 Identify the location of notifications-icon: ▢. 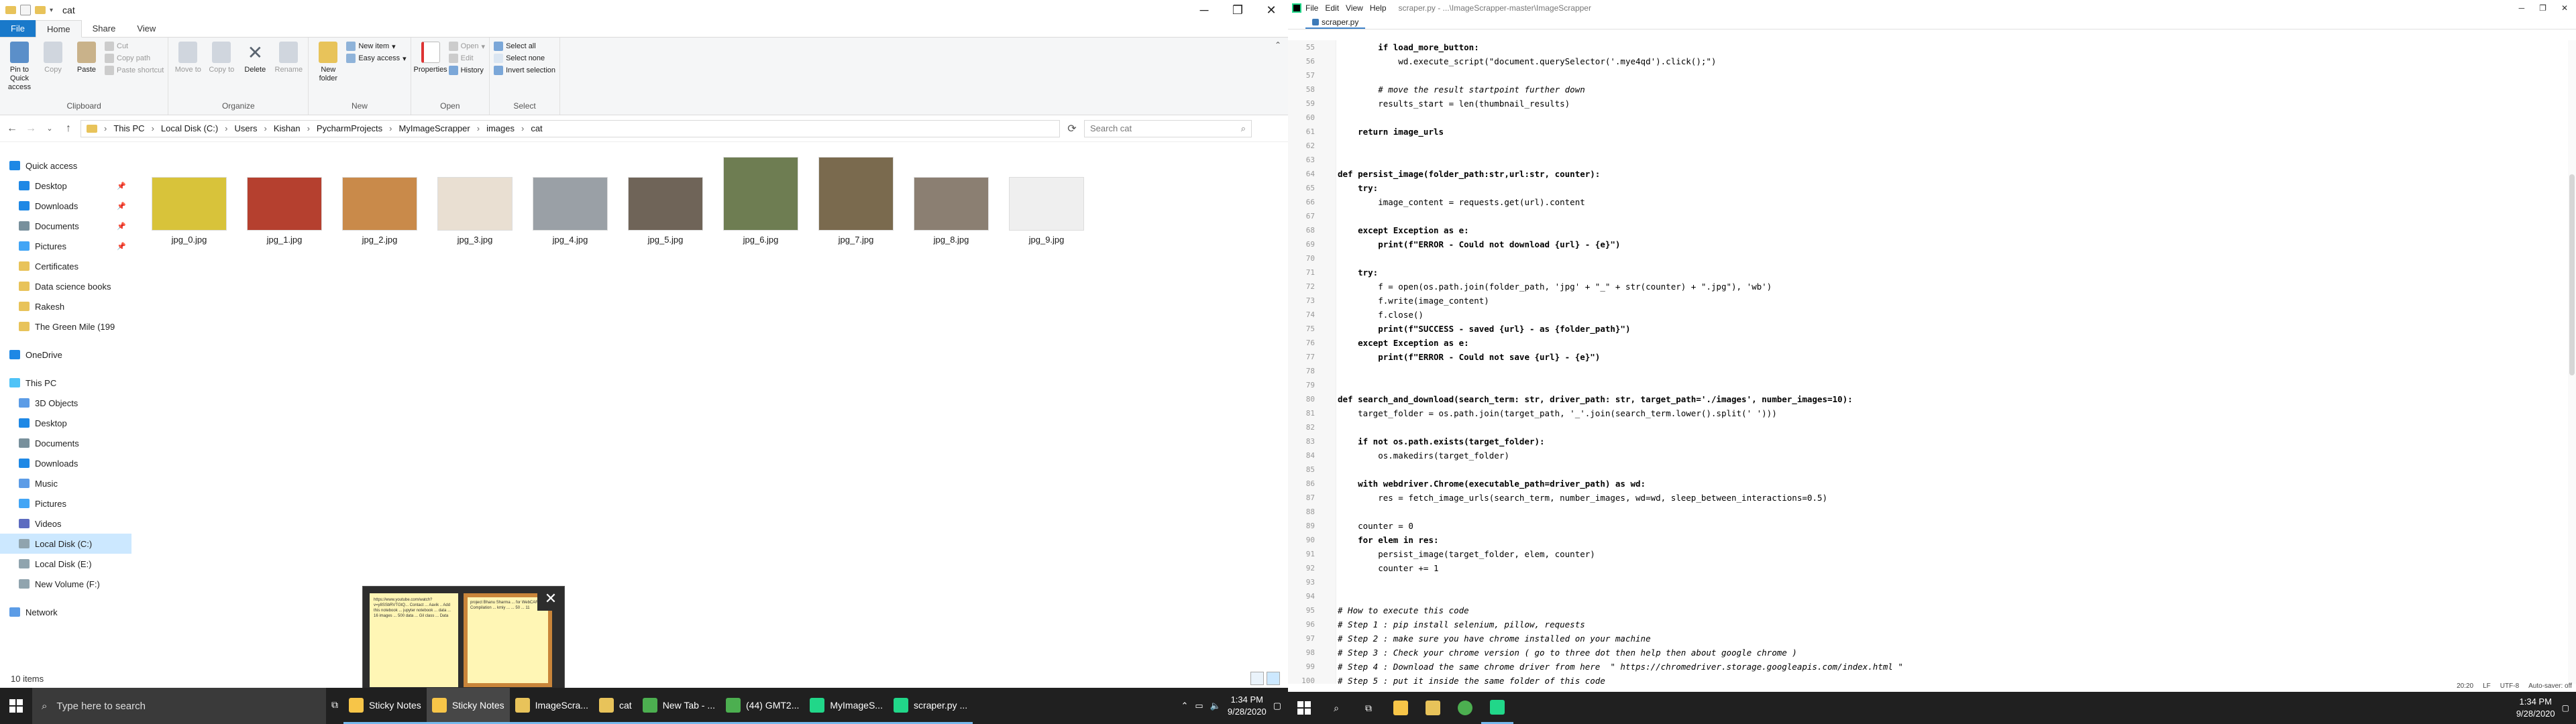
(1277, 706).